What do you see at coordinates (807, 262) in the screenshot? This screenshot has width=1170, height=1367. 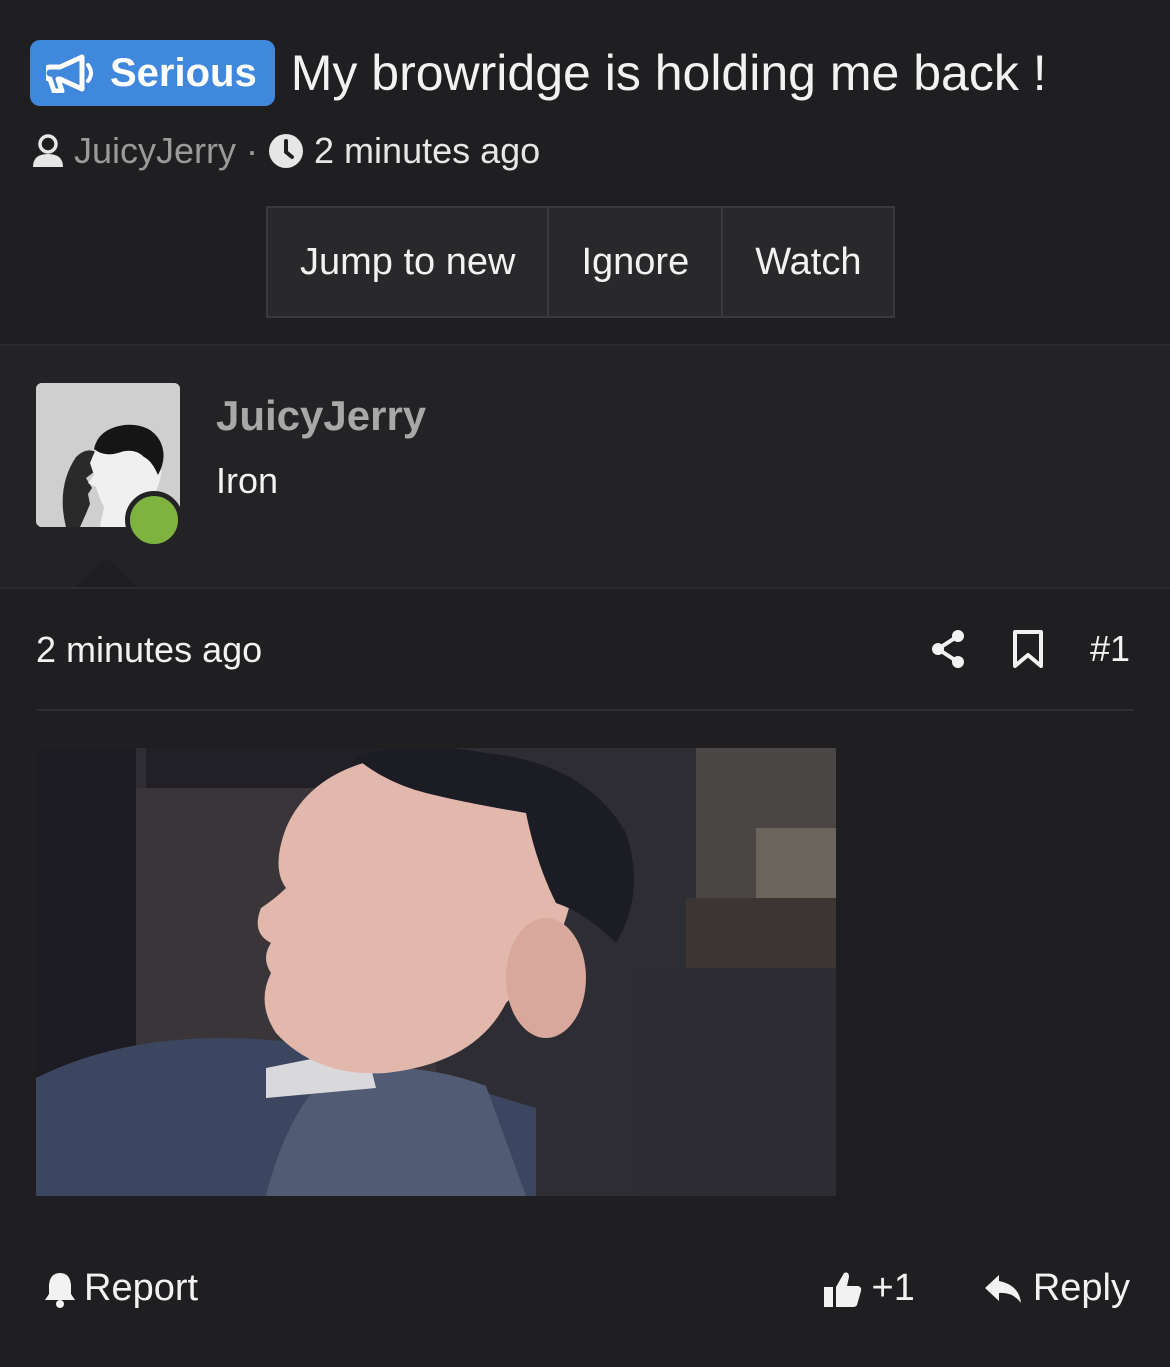 I see `watch-button: Watch` at bounding box center [807, 262].